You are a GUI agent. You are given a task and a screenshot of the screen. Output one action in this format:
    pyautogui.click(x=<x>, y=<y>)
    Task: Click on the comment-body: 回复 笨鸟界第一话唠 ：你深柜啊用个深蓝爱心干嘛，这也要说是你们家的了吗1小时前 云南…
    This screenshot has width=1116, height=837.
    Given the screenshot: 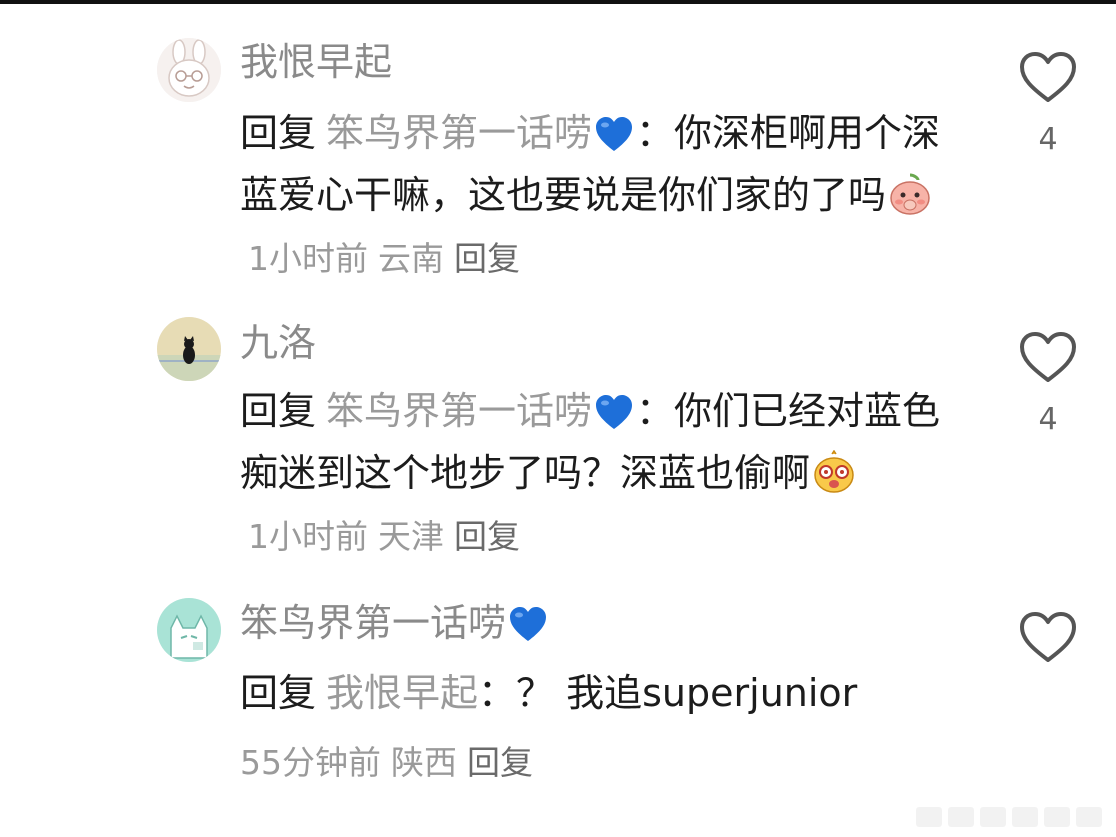 What is the action you would take?
    pyautogui.click(x=600, y=196)
    